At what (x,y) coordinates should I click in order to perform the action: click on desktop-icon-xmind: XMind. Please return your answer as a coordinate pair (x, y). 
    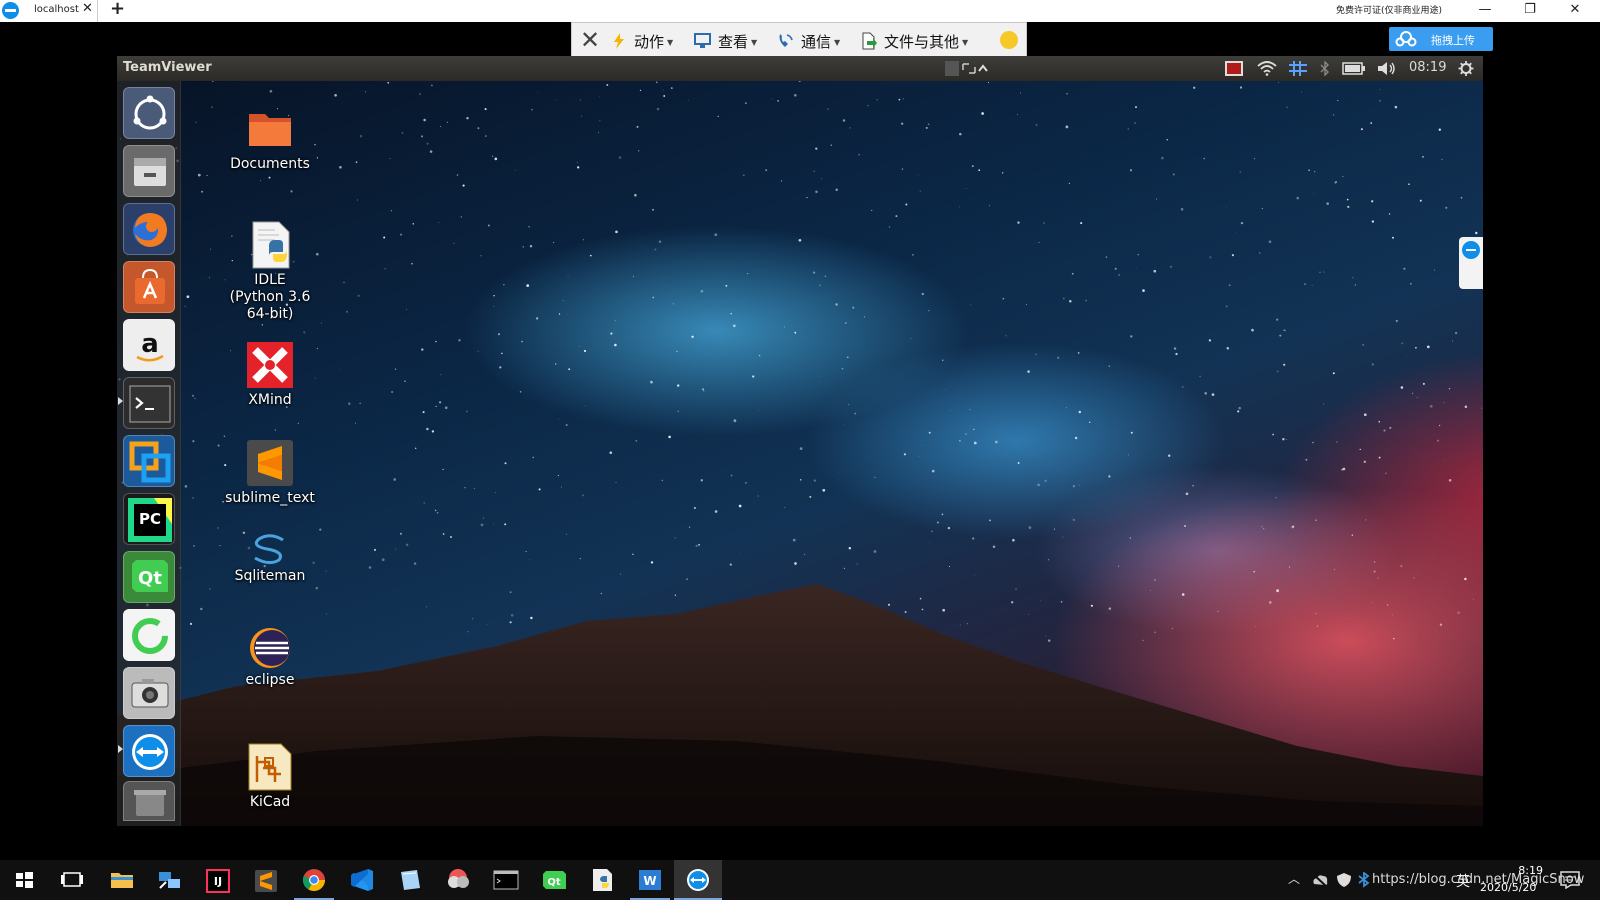
    Looking at the image, I should click on (270, 374).